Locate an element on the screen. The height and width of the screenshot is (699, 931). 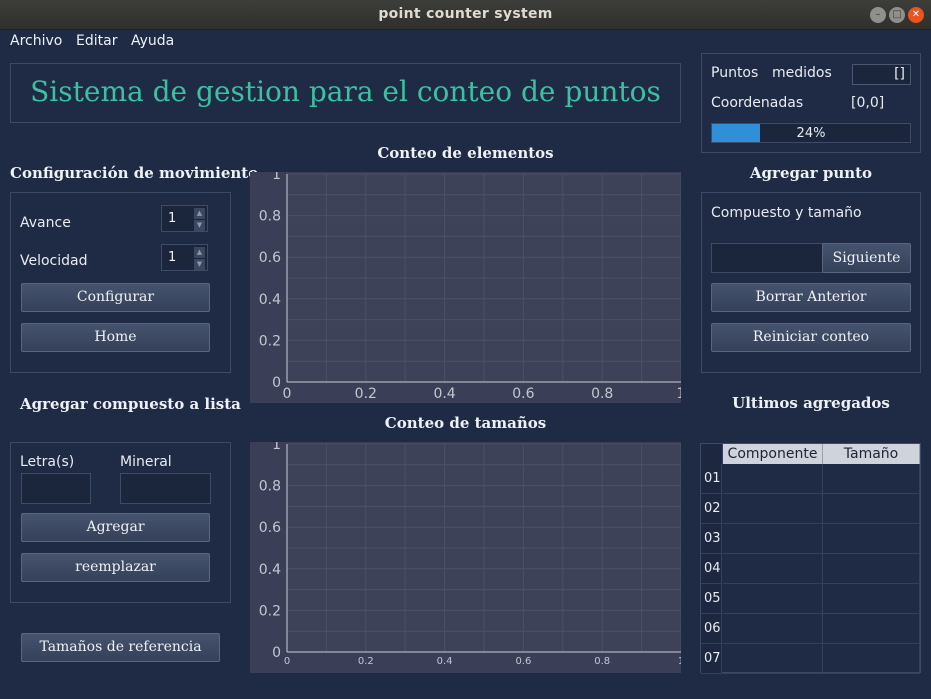
table-row-header: 07 is located at coordinates (711, 659).